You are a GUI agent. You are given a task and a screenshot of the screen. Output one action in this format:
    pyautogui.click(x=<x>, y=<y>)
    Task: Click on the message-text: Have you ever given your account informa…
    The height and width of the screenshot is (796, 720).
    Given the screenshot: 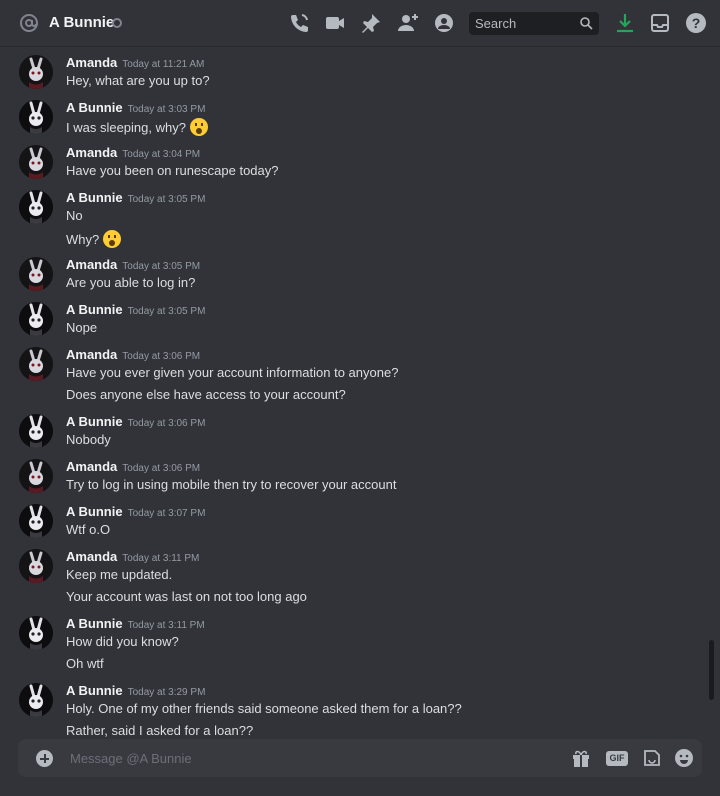 What is the action you would take?
    pyautogui.click(x=232, y=372)
    